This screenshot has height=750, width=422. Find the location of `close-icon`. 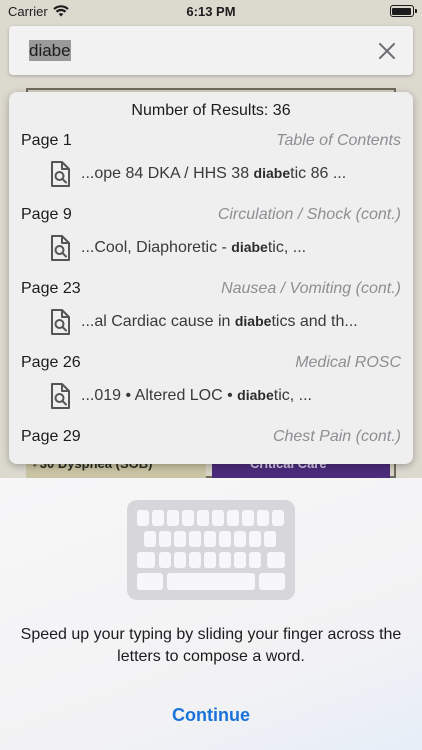

close-icon is located at coordinates (387, 50).